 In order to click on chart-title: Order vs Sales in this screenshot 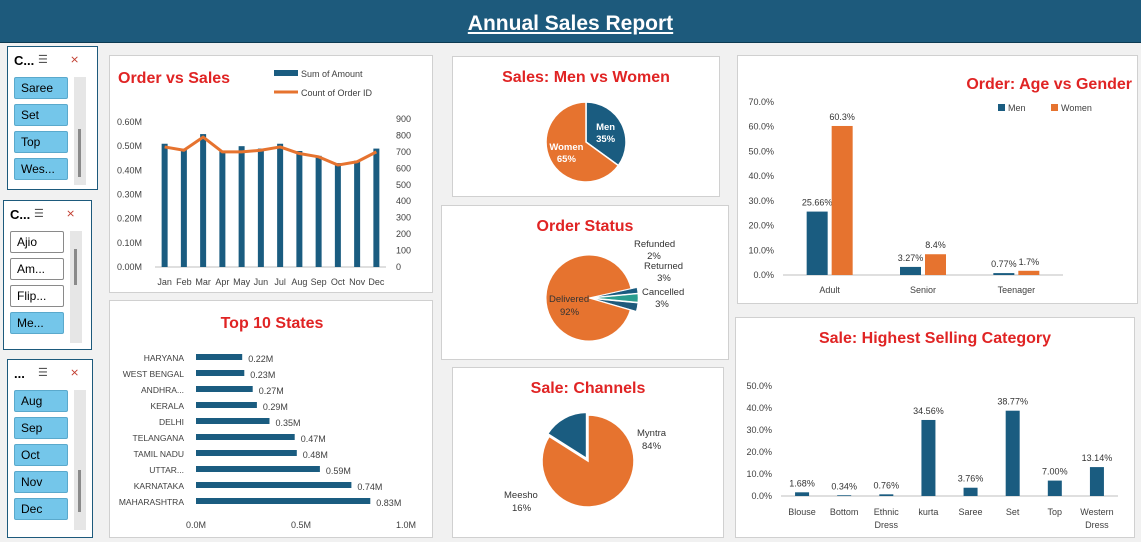, I will do `click(174, 78)`.